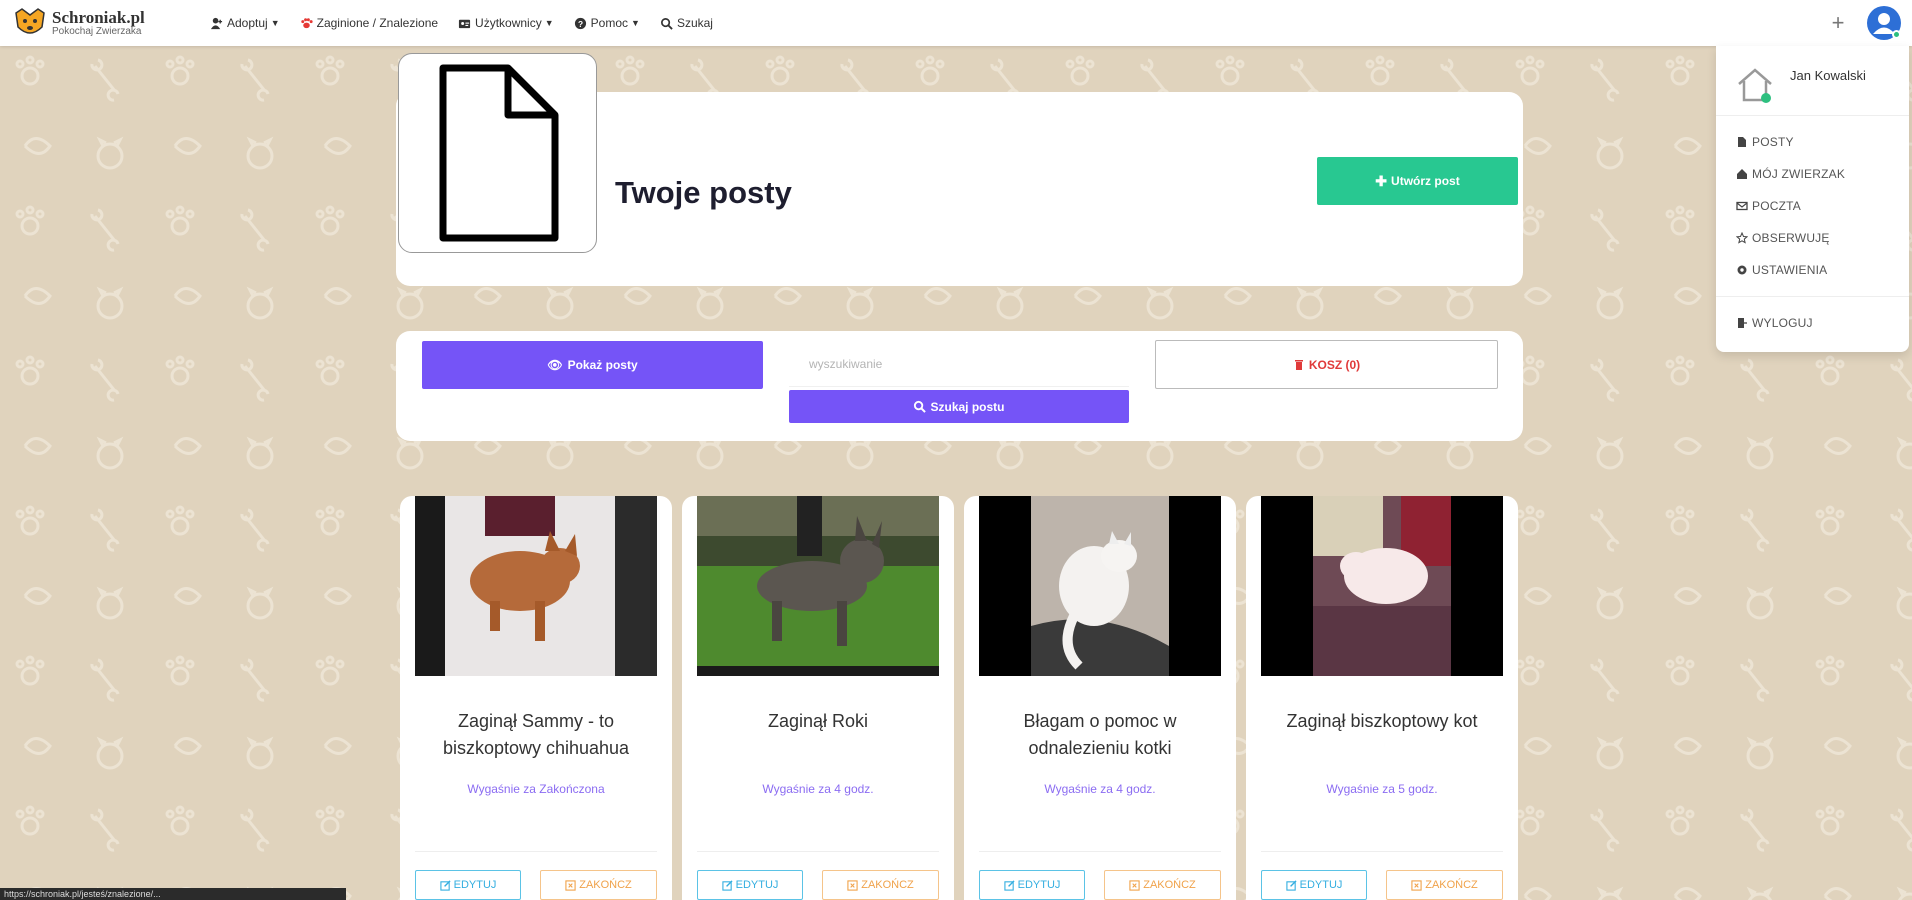 Image resolution: width=1912 pixels, height=900 pixels. What do you see at coordinates (464, 23) in the screenshot?
I see `id-card-icon` at bounding box center [464, 23].